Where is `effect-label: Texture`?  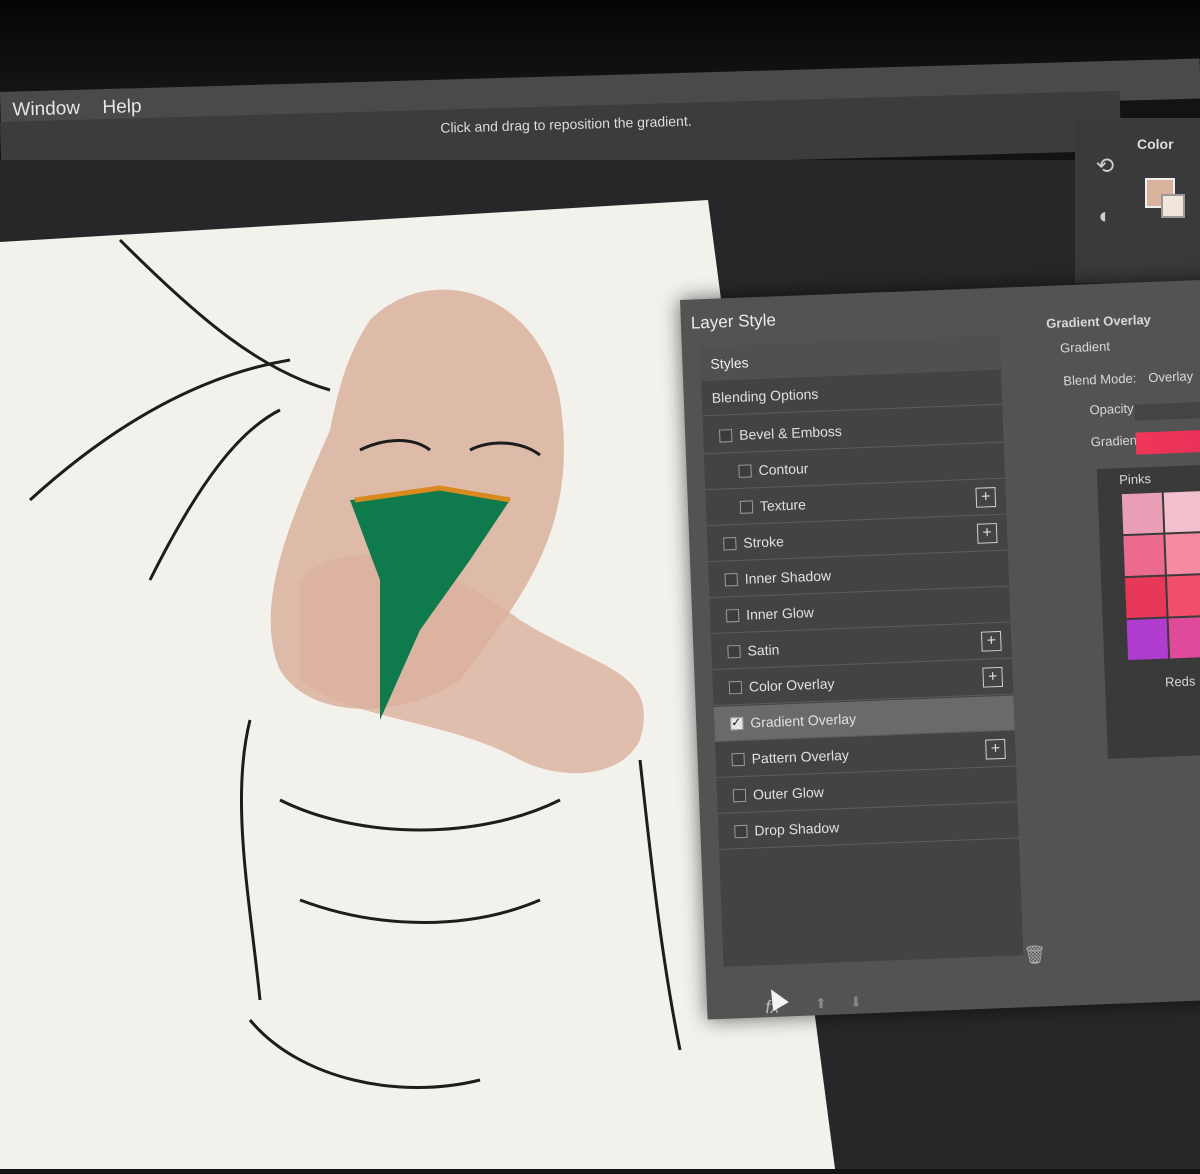 effect-label: Texture is located at coordinates (783, 505).